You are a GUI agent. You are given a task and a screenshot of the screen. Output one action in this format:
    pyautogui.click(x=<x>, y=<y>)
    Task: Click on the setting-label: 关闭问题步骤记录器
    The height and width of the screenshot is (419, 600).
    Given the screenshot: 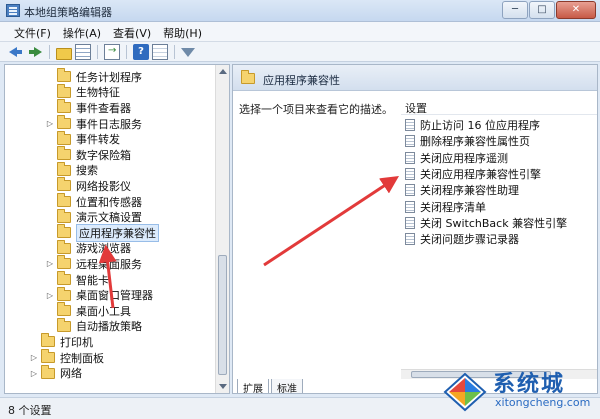 What is the action you would take?
    pyautogui.click(x=469, y=240)
    